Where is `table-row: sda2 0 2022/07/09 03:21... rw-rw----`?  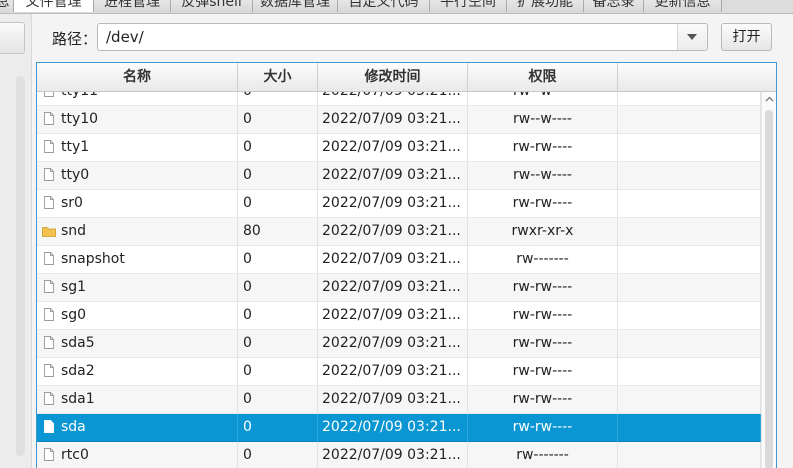 table-row: sda2 0 2022/07/09 03:21... rw-rw---- is located at coordinates (399, 372).